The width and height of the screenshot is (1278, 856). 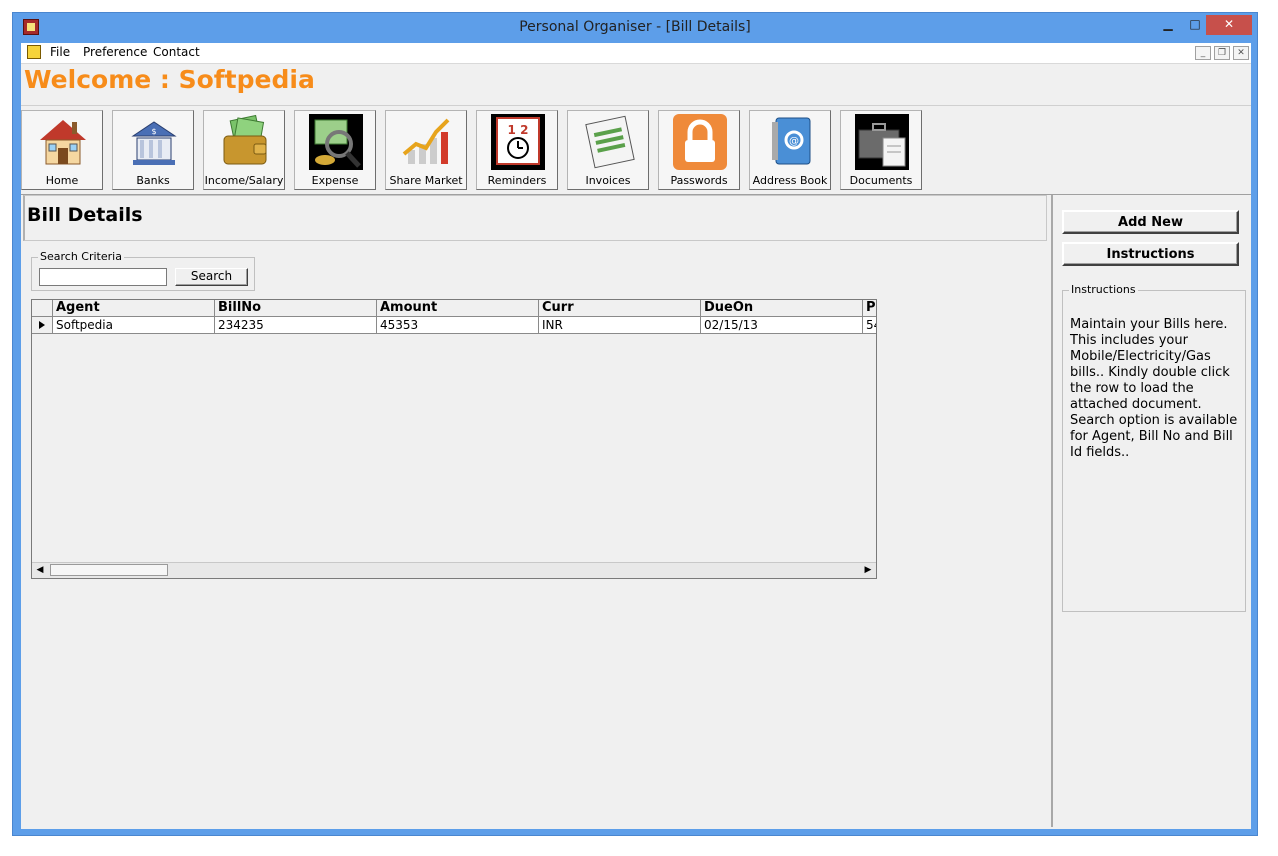 What do you see at coordinates (40, 570) in the screenshot?
I see `scroll-left-icon: ◀` at bounding box center [40, 570].